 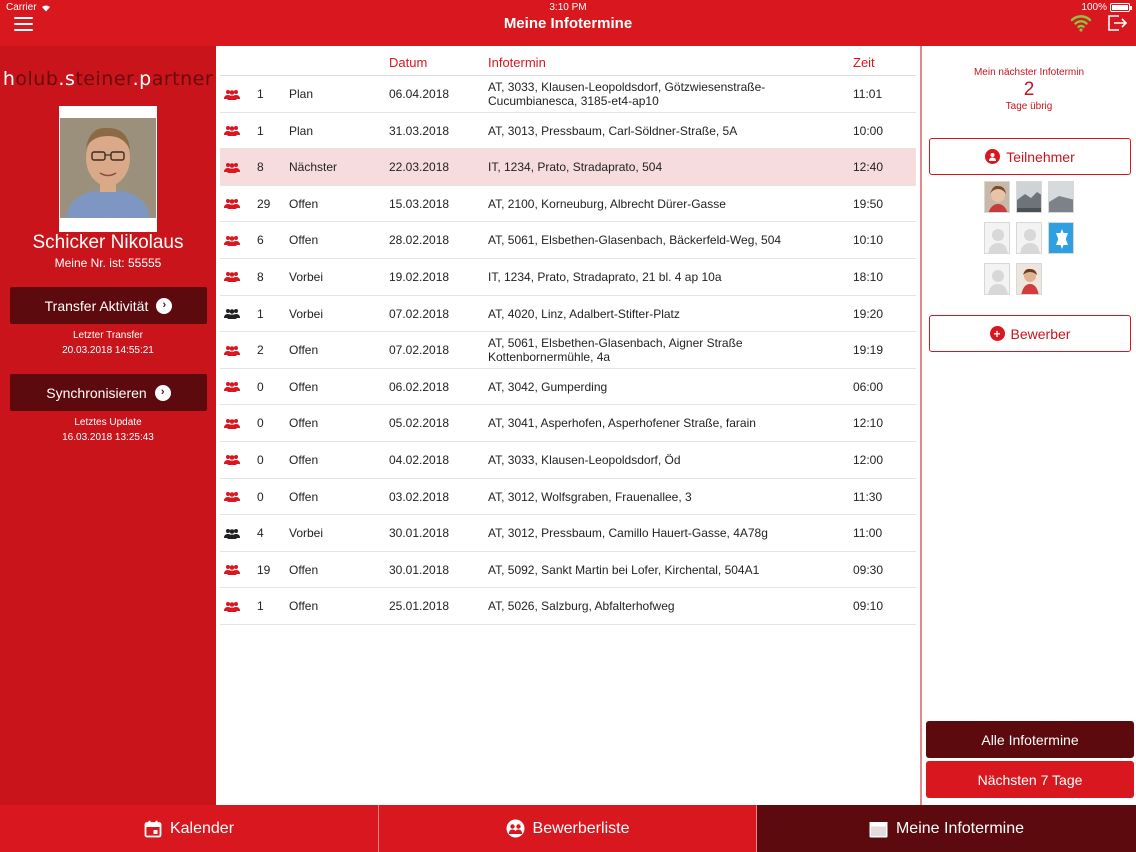 I want to click on status-text: Plan, so click(x=301, y=94).